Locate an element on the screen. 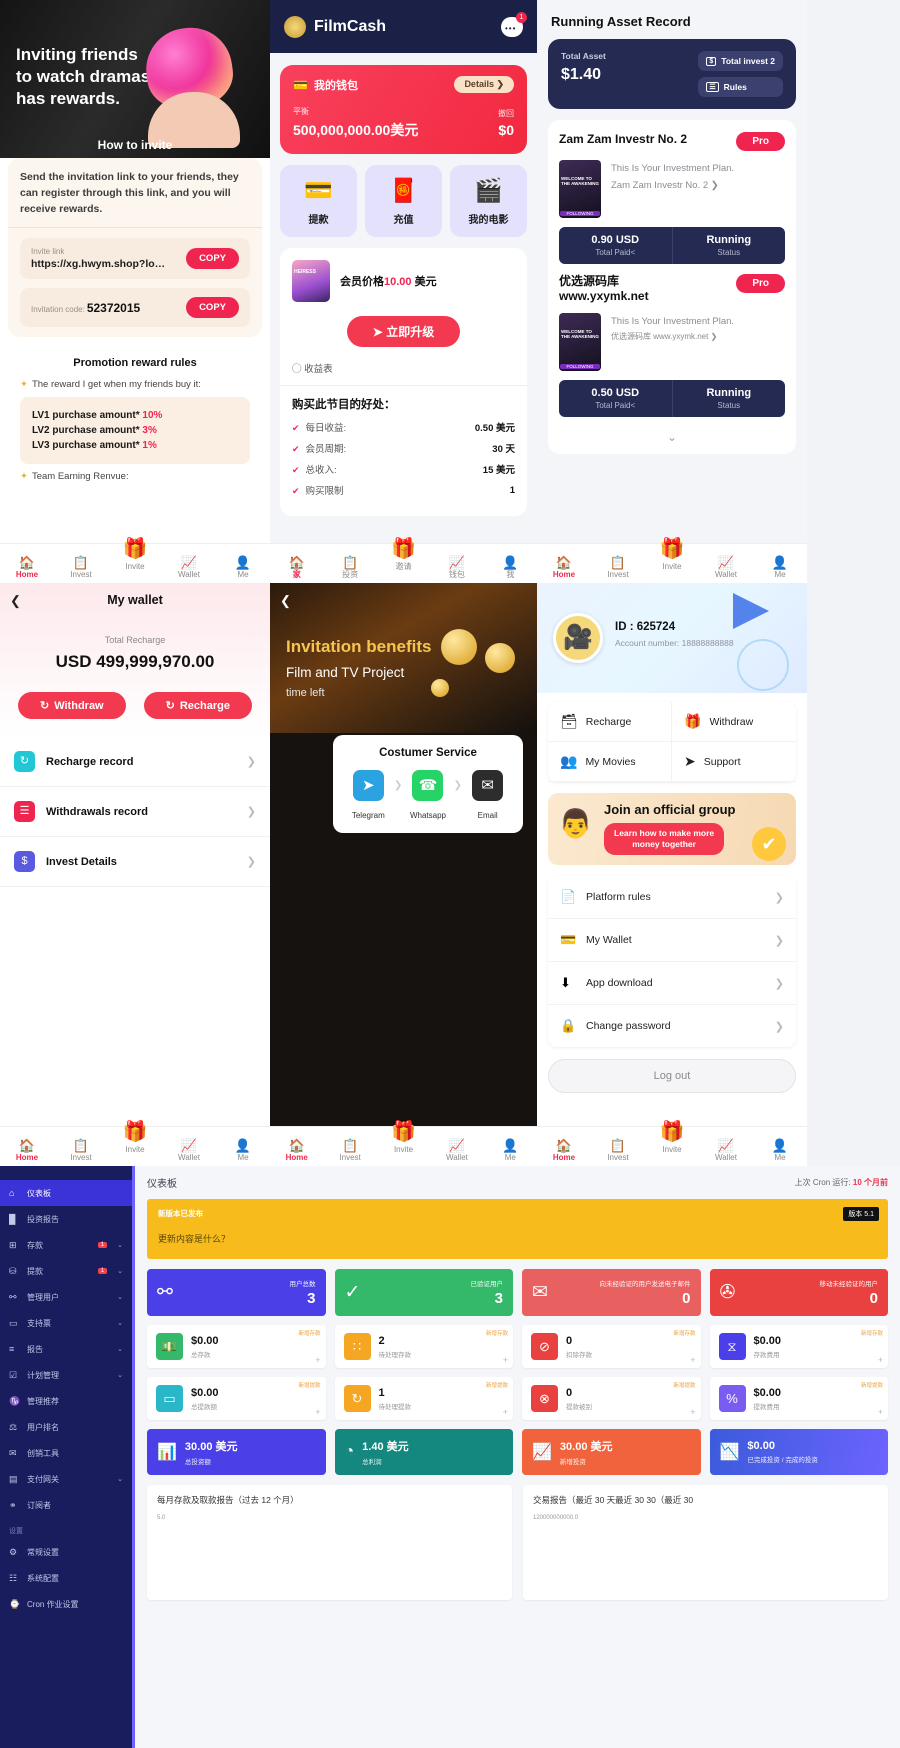  expand-chevron-down-icon: ⌄ is located at coordinates (672, 436).